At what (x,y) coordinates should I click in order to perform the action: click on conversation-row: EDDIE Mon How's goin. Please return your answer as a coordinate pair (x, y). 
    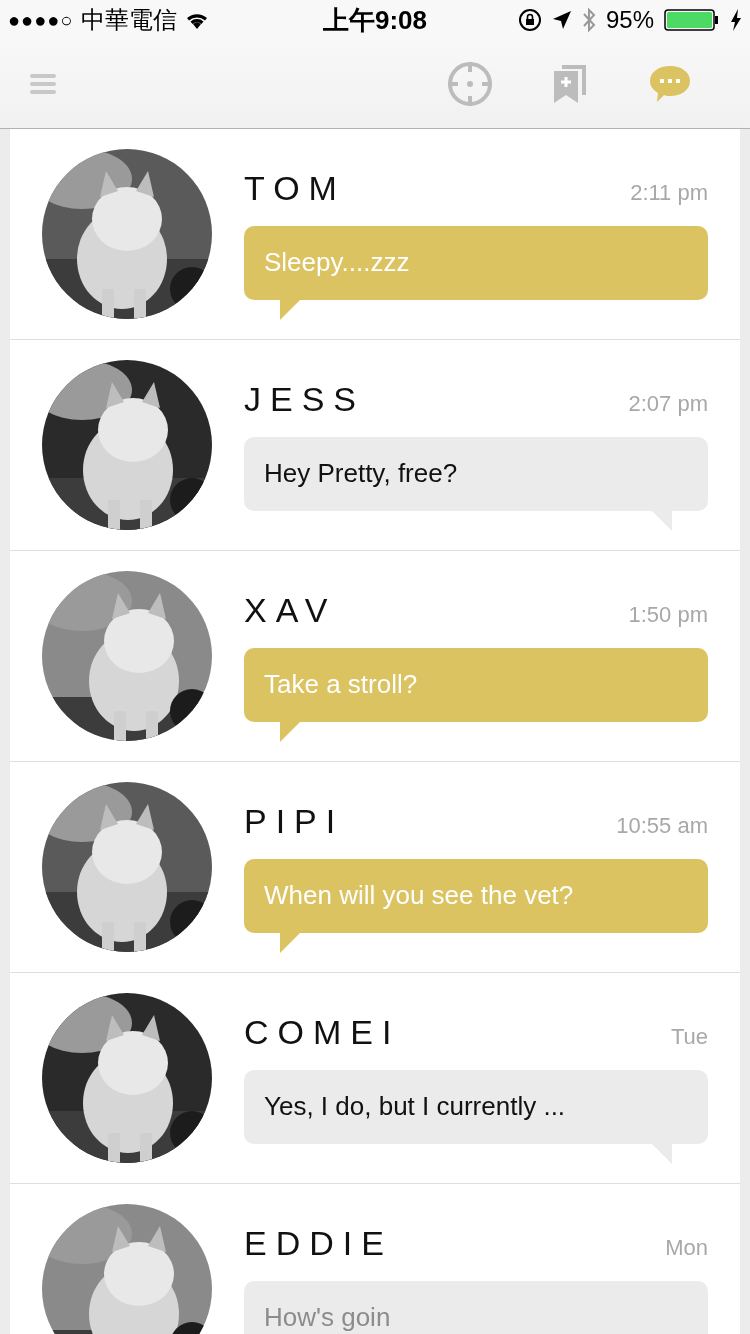
    Looking at the image, I should click on (375, 1259).